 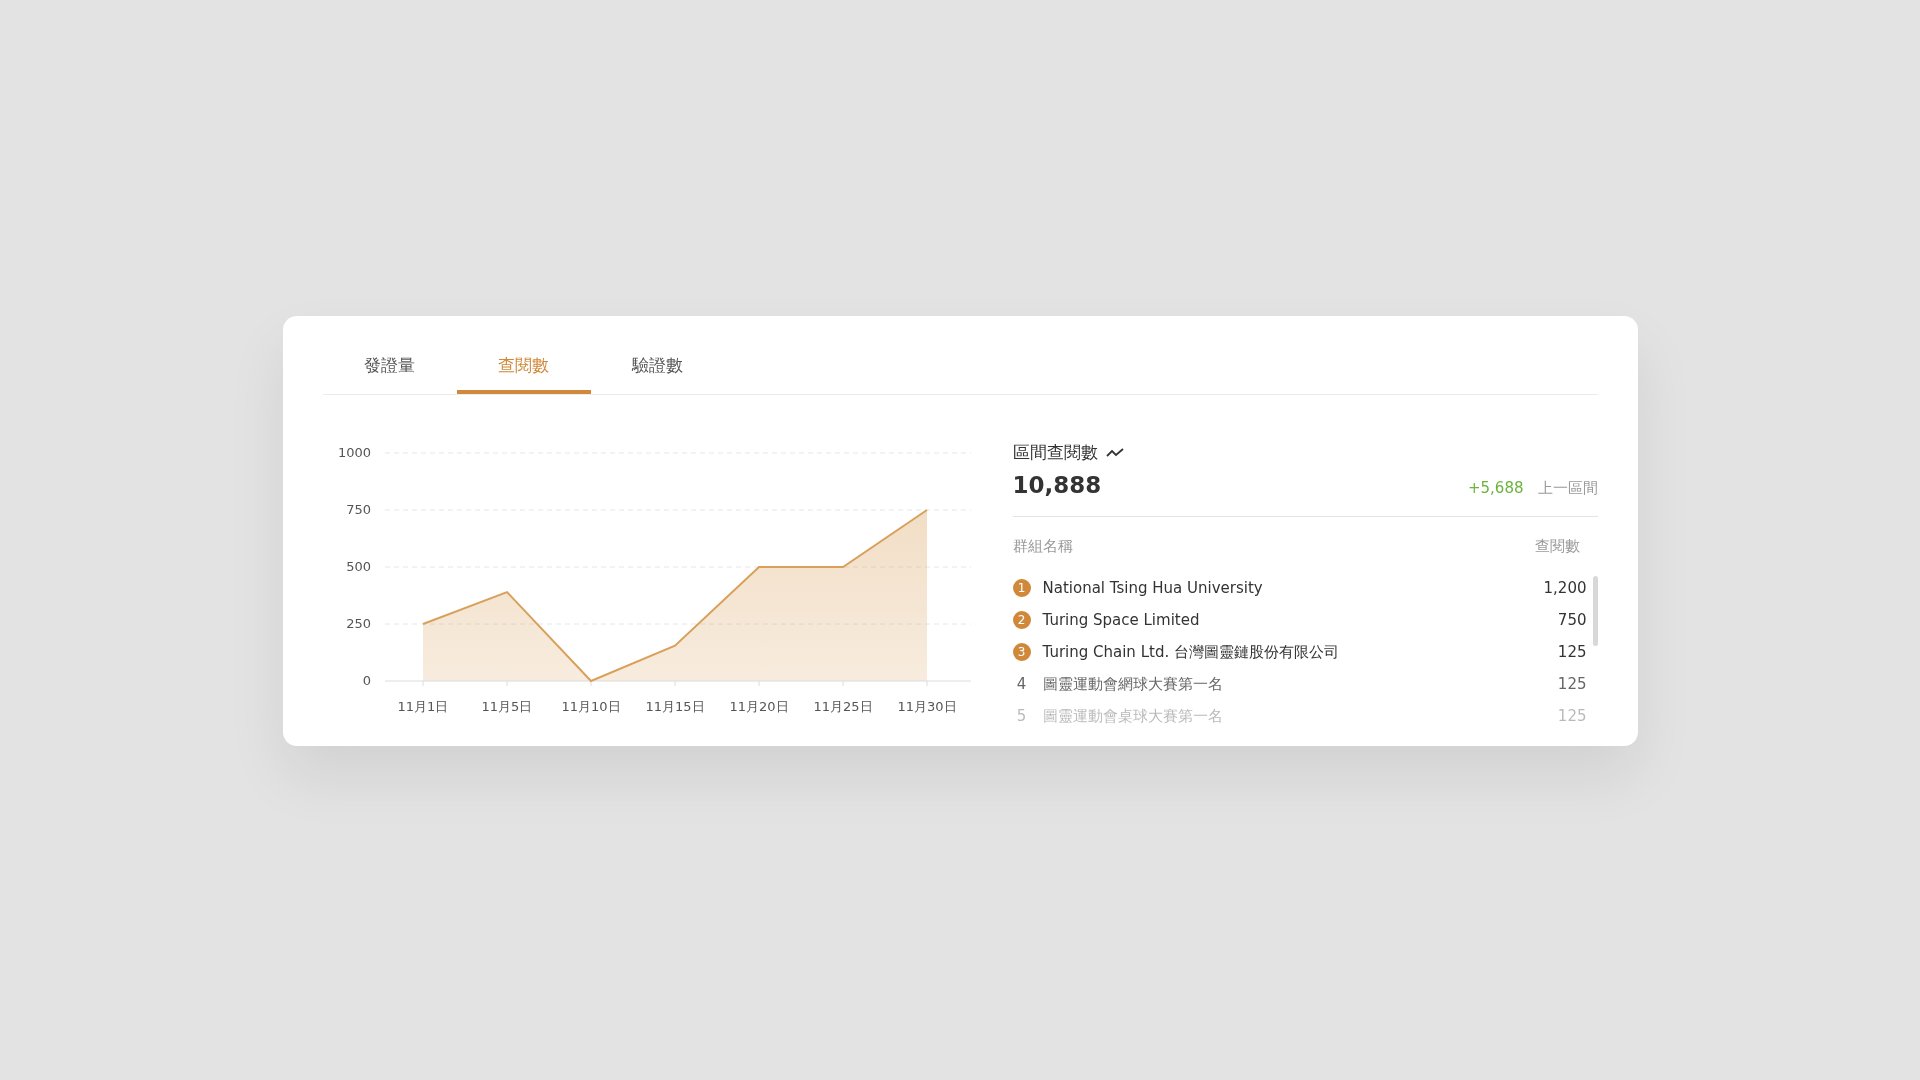 I want to click on change-value: +5,688, so click(x=1496, y=488).